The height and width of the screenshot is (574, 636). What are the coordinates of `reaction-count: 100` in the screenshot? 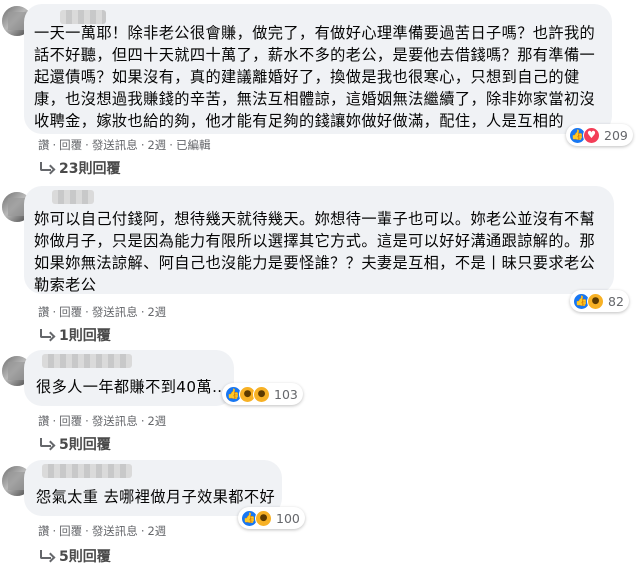 It's located at (288, 518).